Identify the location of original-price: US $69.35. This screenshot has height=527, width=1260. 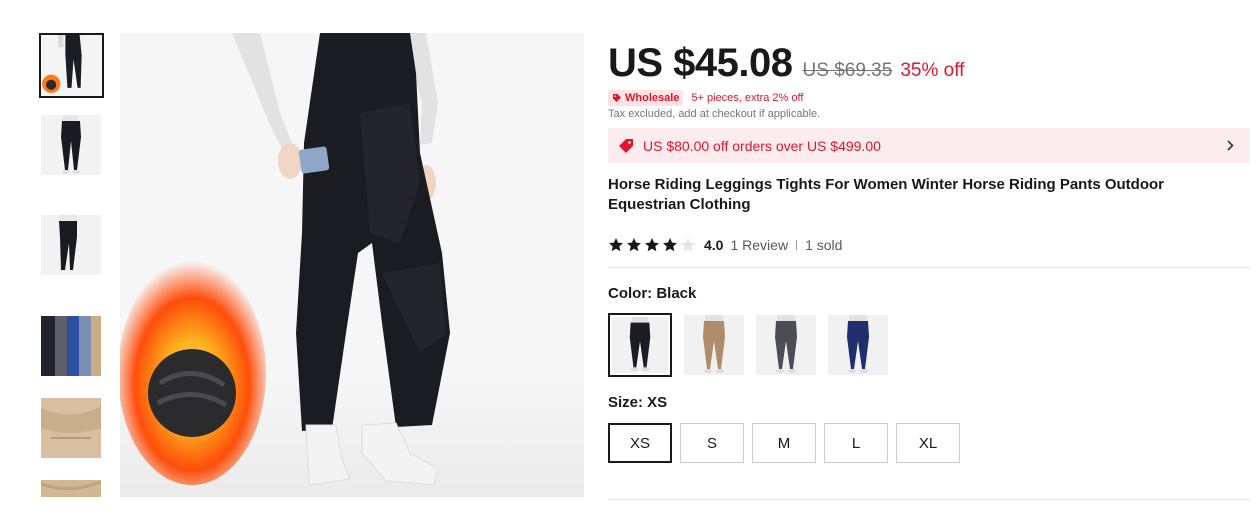
(847, 70).